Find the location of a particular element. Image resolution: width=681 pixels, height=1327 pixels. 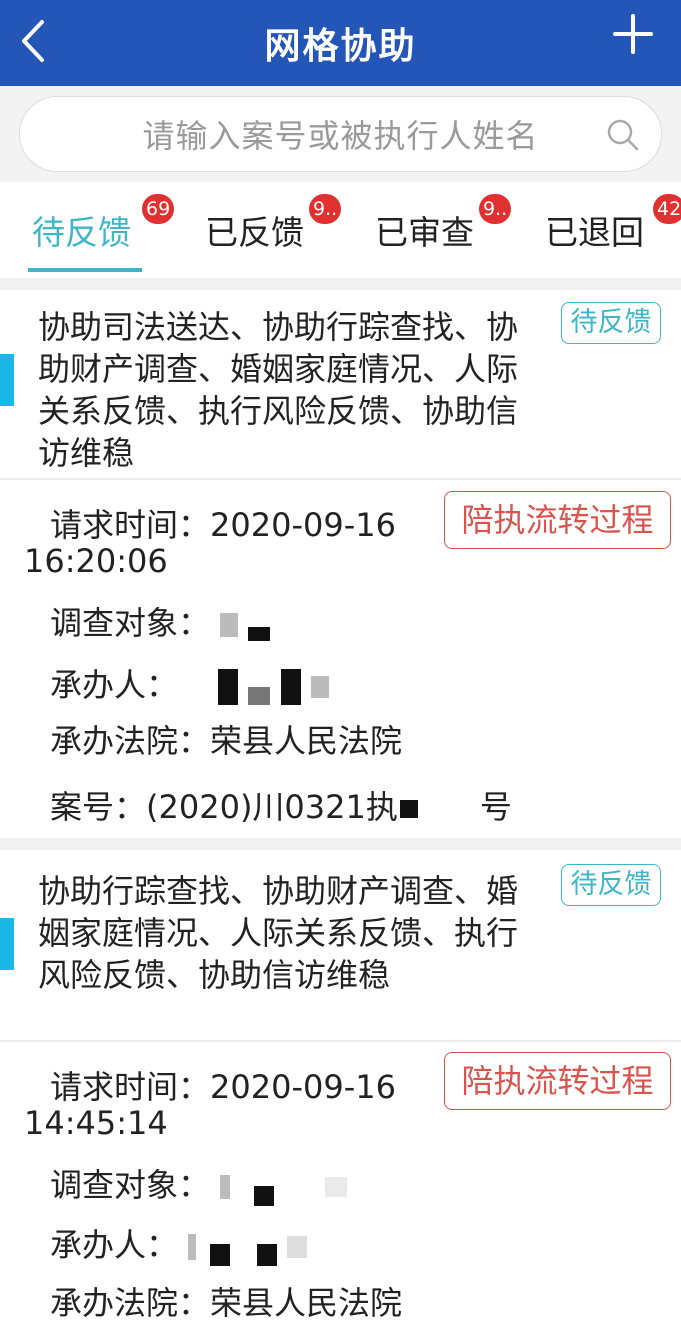

request-clock: 14:45:14 is located at coordinates (96, 1123).